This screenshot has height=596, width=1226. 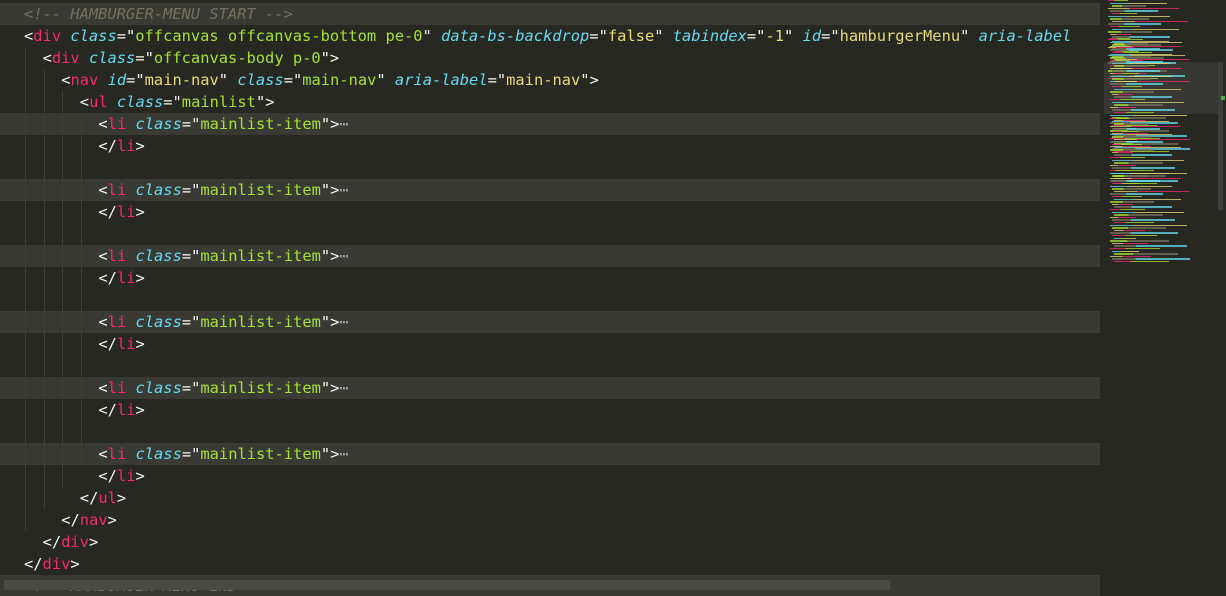 What do you see at coordinates (550, 14) in the screenshot?
I see `code-line: <!-- HAMBURGER-MENU START -->` at bounding box center [550, 14].